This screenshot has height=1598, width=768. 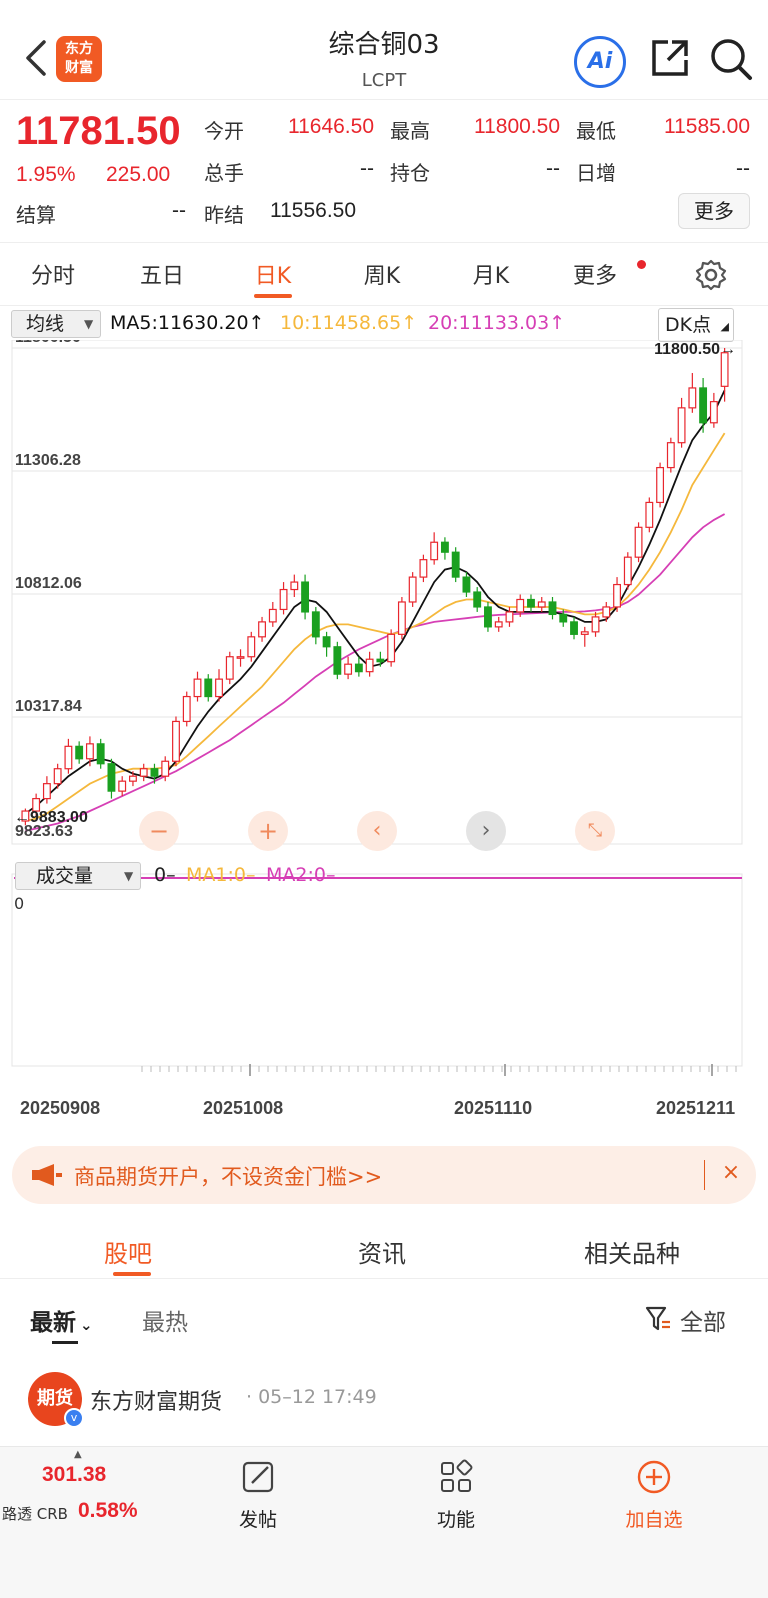 I want to click on zoom-out-button: −, so click(x=159, y=831).